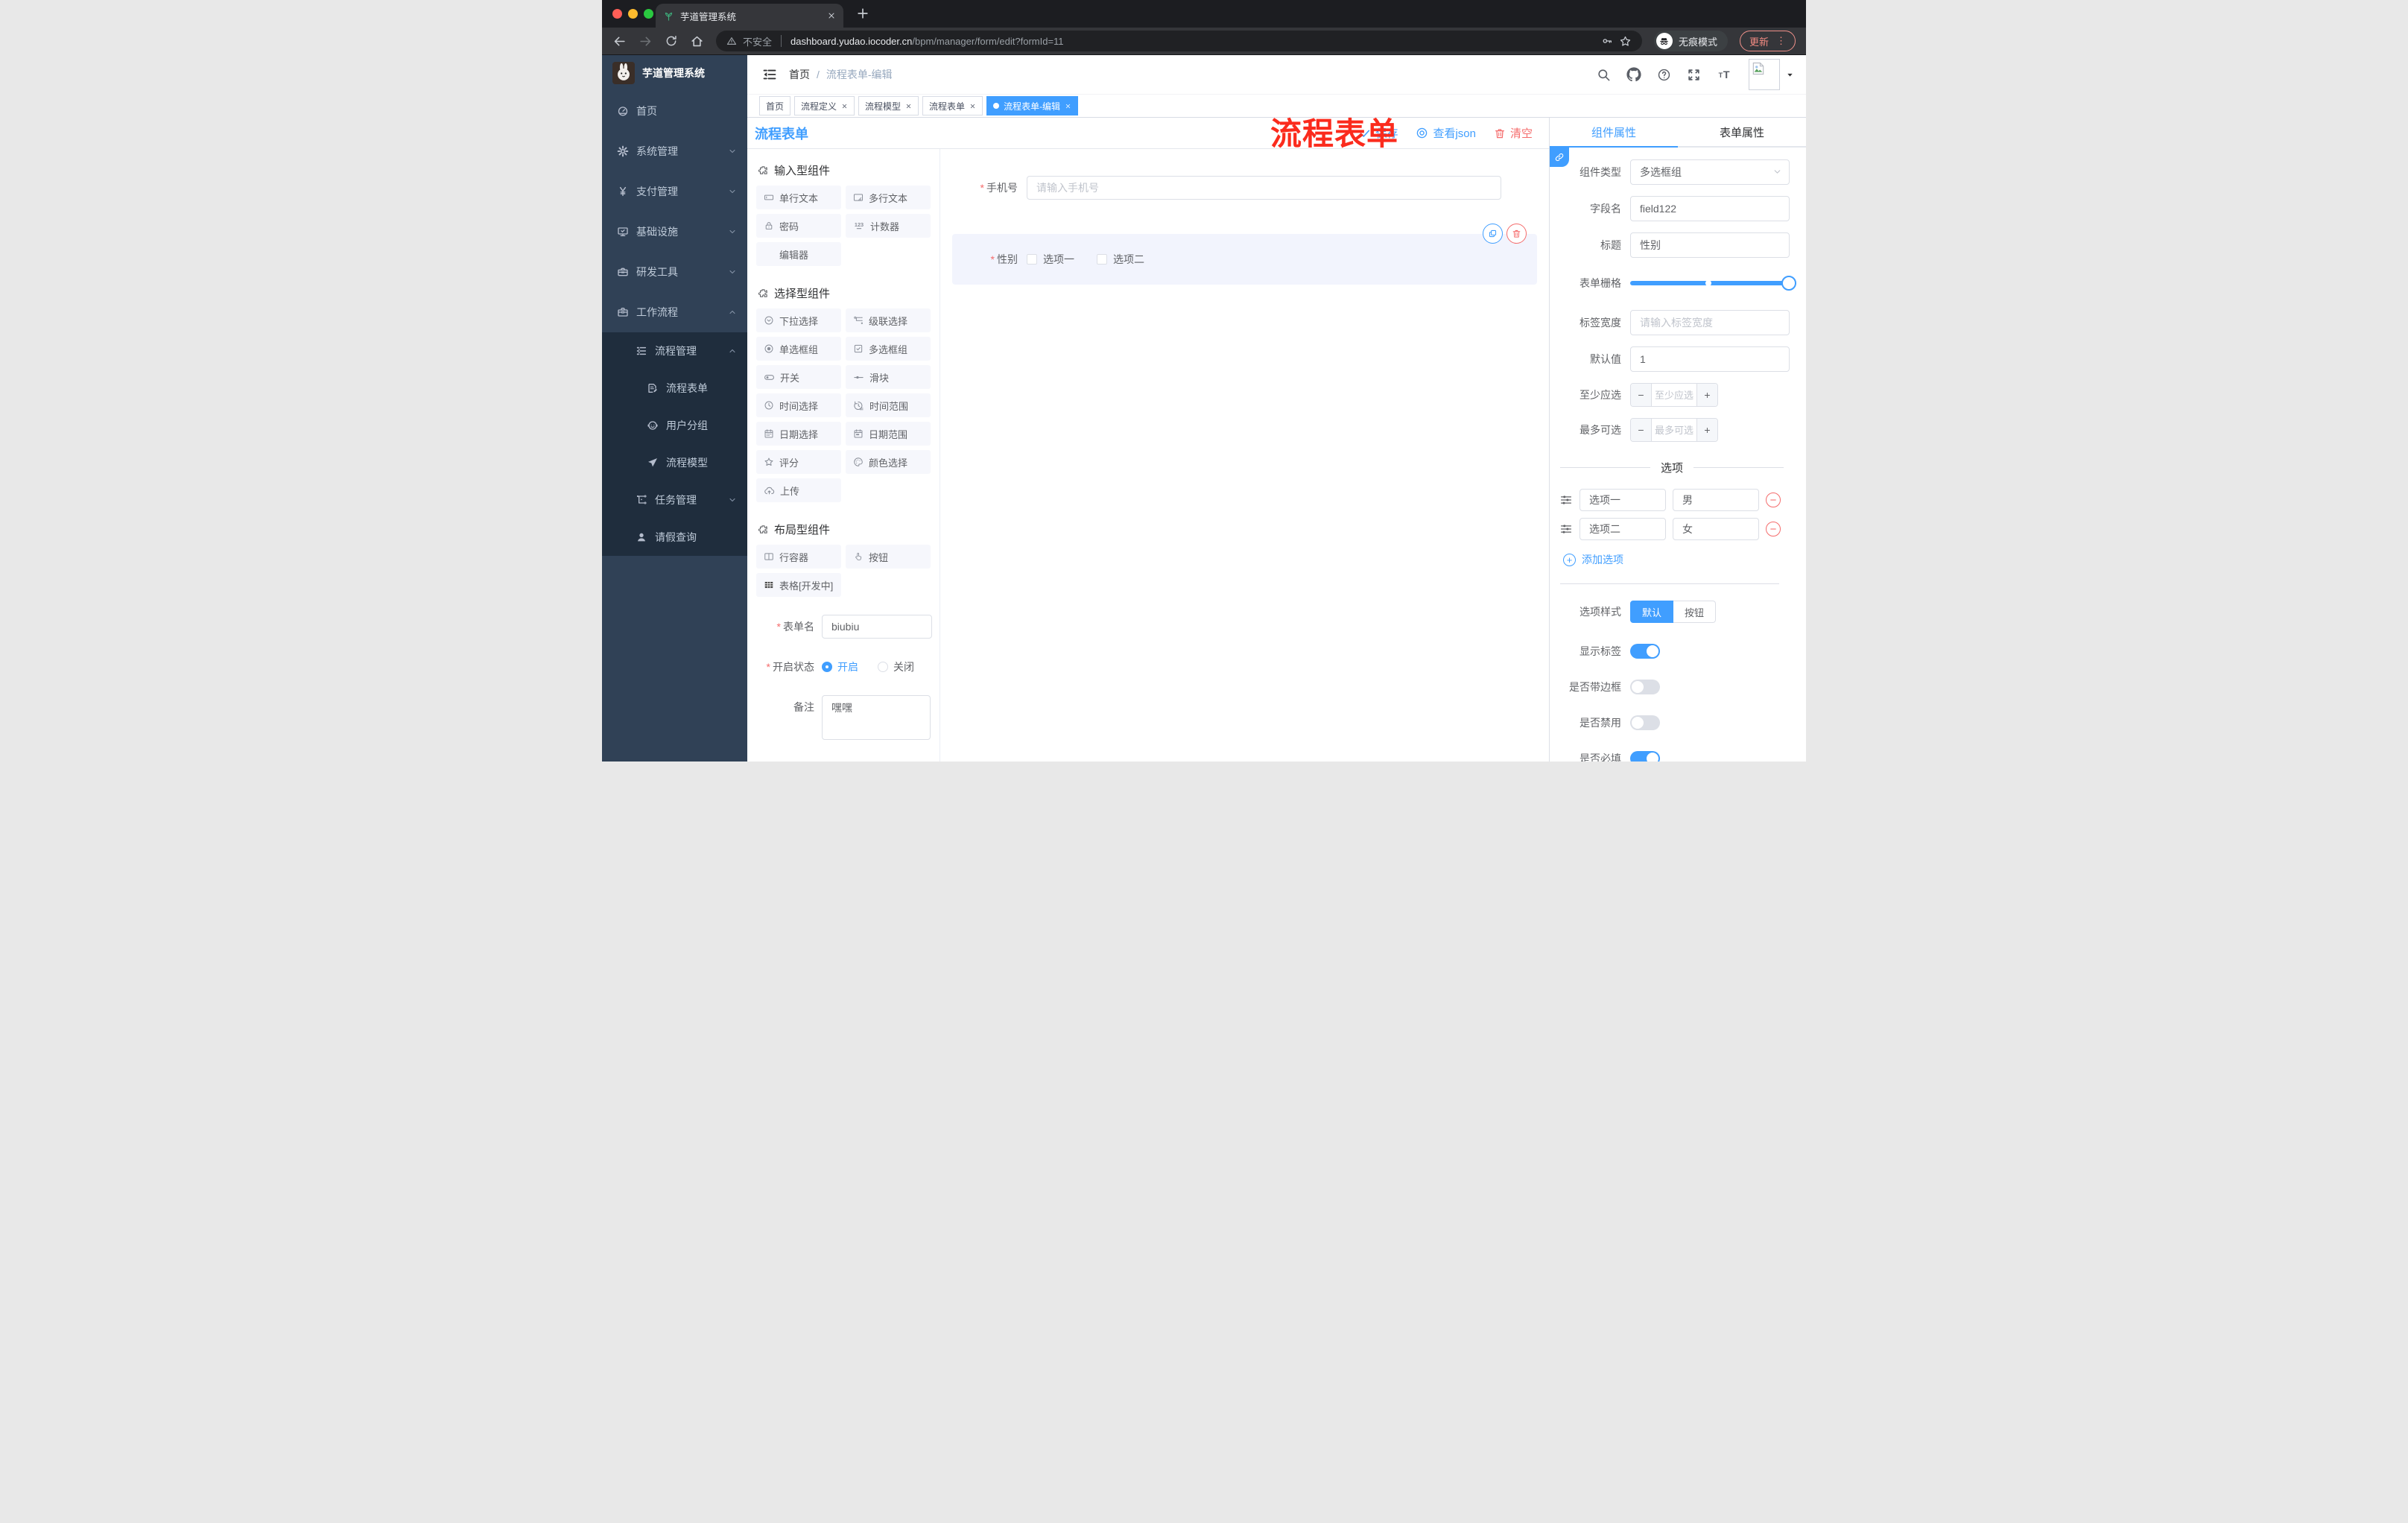  Describe the element at coordinates (1623, 500) in the screenshot. I see `option1-label-input` at that location.